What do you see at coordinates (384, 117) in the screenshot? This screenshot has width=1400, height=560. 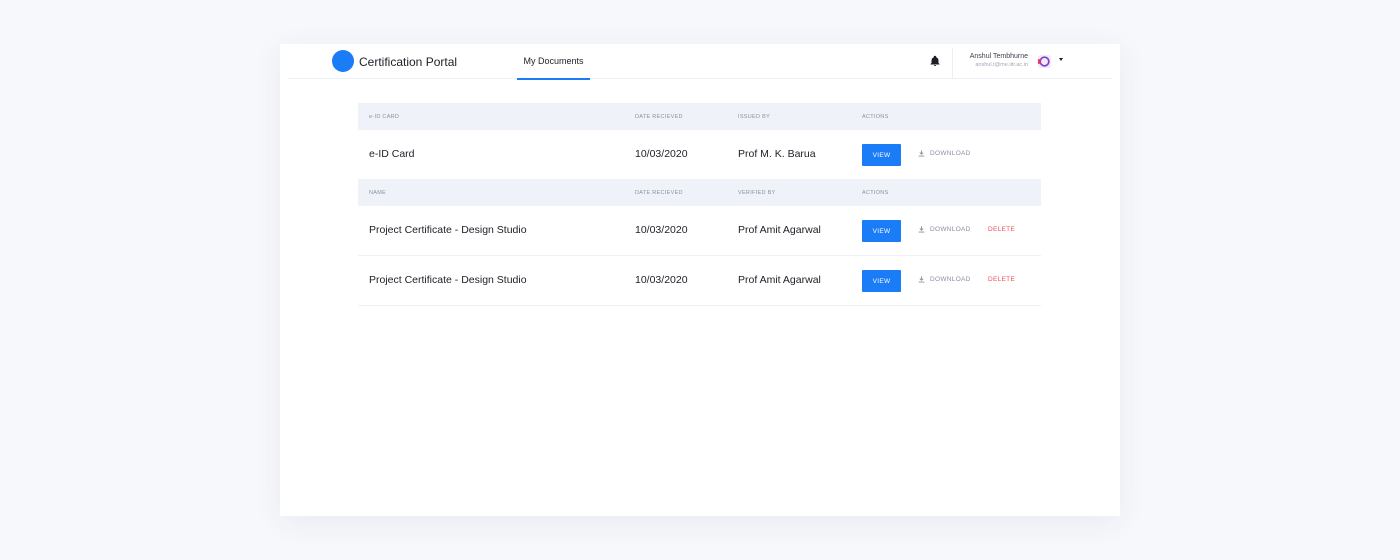 I see `column-header-eid-card: e-ID CARD` at bounding box center [384, 117].